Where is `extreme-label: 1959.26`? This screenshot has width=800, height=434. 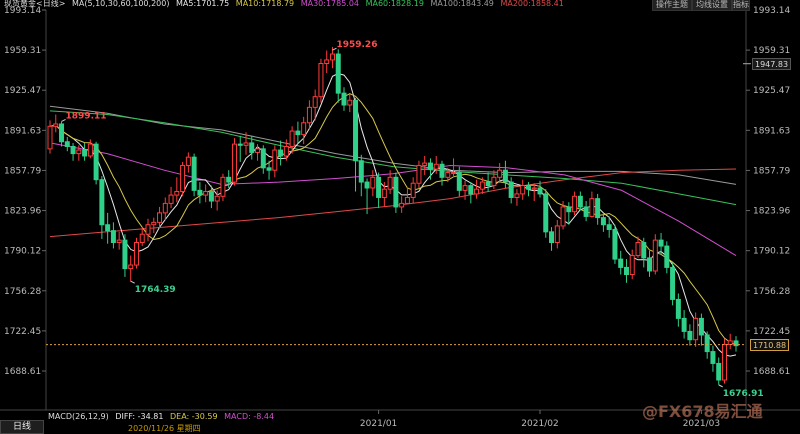 extreme-label: 1959.26 is located at coordinates (356, 45).